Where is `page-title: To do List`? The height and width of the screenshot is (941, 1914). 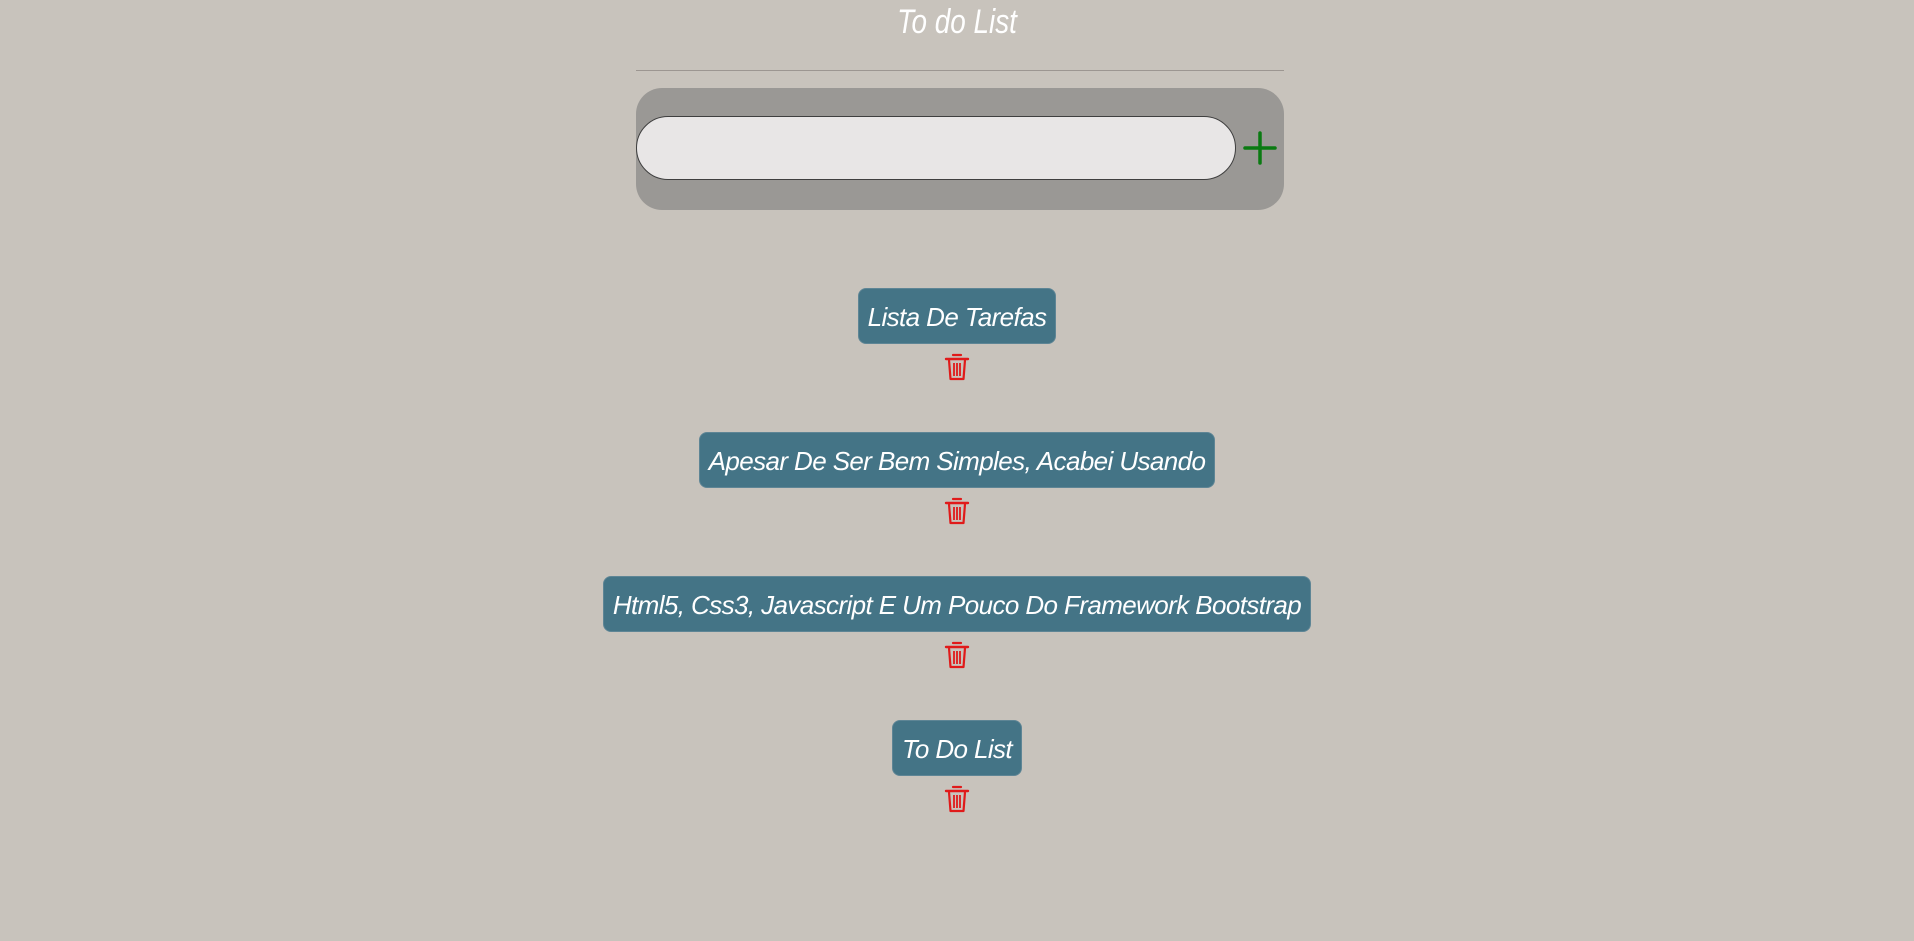 page-title: To do List is located at coordinates (957, 22).